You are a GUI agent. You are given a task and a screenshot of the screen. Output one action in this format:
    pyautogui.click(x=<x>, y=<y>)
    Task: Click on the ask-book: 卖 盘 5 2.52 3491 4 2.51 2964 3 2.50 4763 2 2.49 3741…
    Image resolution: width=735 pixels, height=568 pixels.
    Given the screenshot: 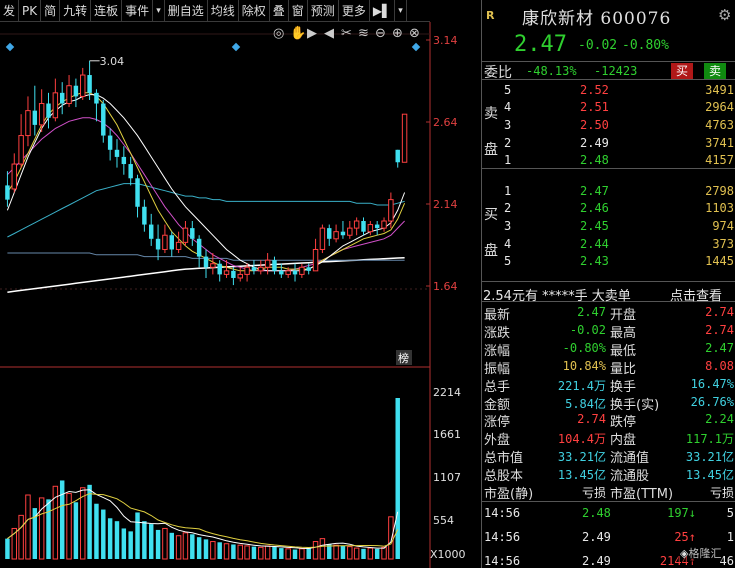 What is the action you would take?
    pyautogui.click(x=608, y=125)
    